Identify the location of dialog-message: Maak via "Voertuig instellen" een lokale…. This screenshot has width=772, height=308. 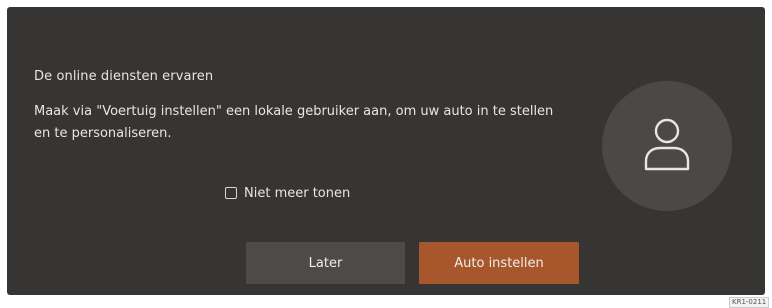
(294, 122).